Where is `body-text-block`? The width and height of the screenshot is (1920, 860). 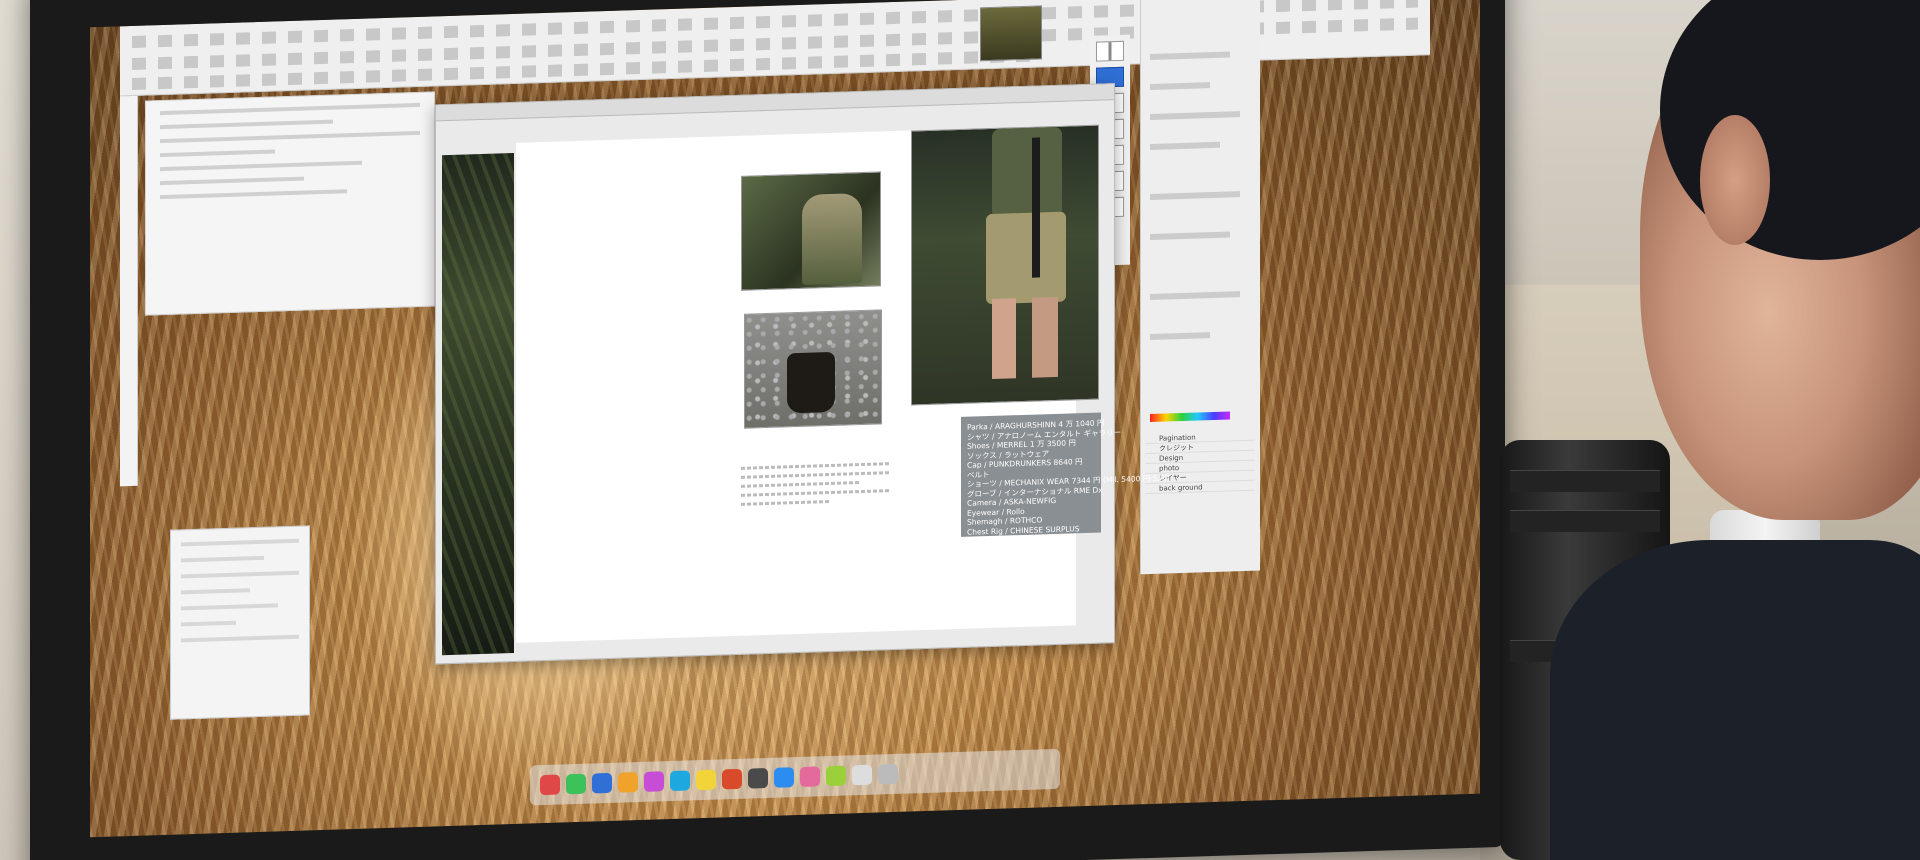 body-text-block is located at coordinates (816, 488).